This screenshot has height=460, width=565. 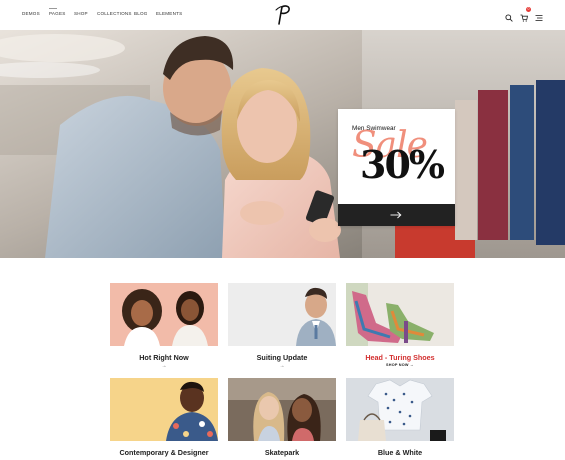 I want to click on nav-label: BLOG, so click(x=141, y=13).